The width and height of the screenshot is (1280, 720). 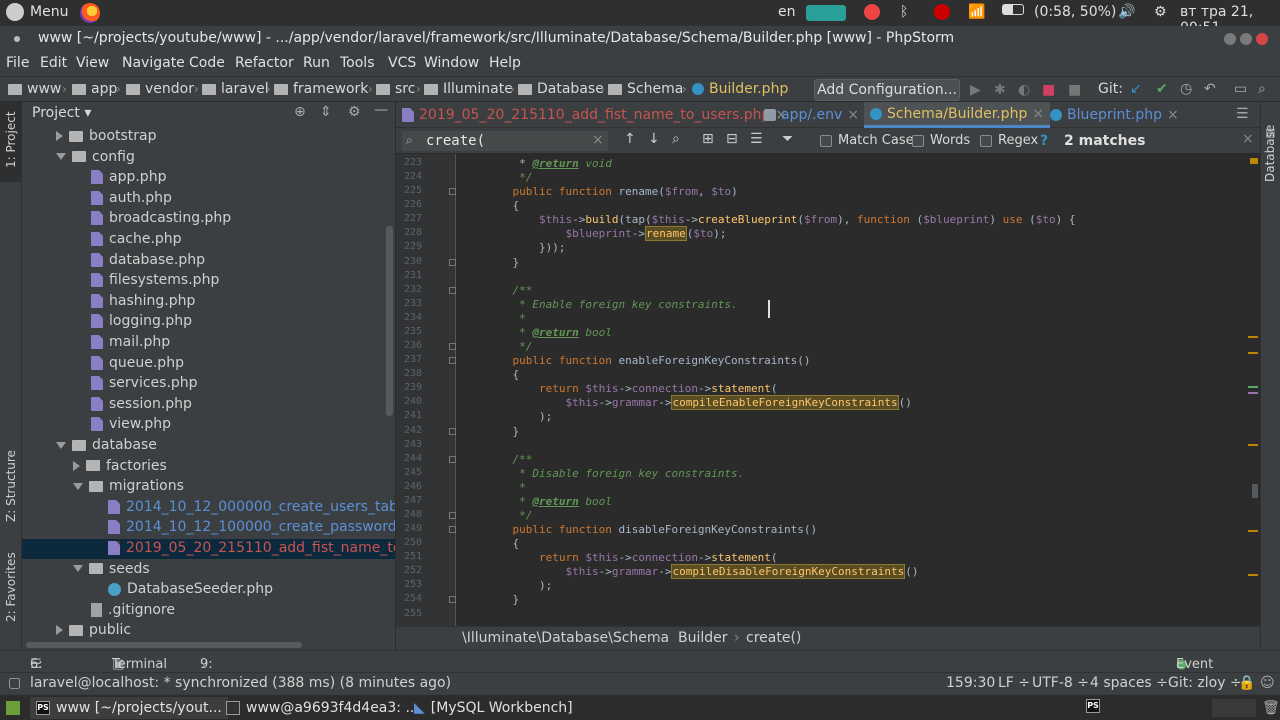 I want to click on menu-view: View, so click(x=92, y=63).